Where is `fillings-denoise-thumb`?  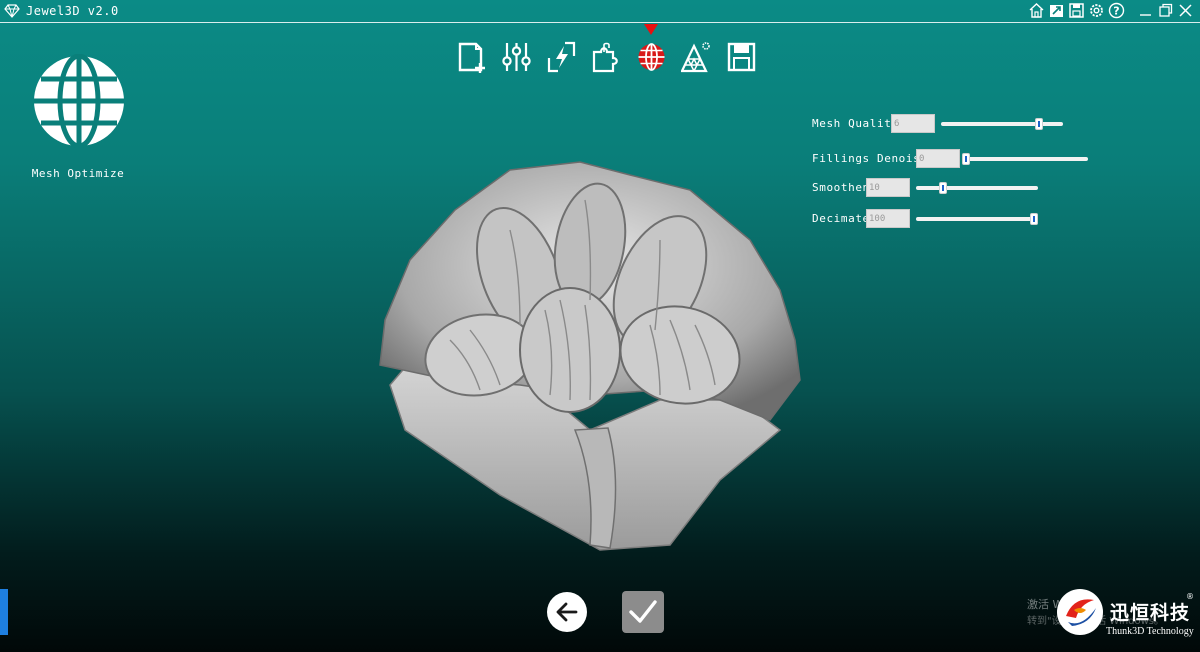
fillings-denoise-thumb is located at coordinates (966, 159).